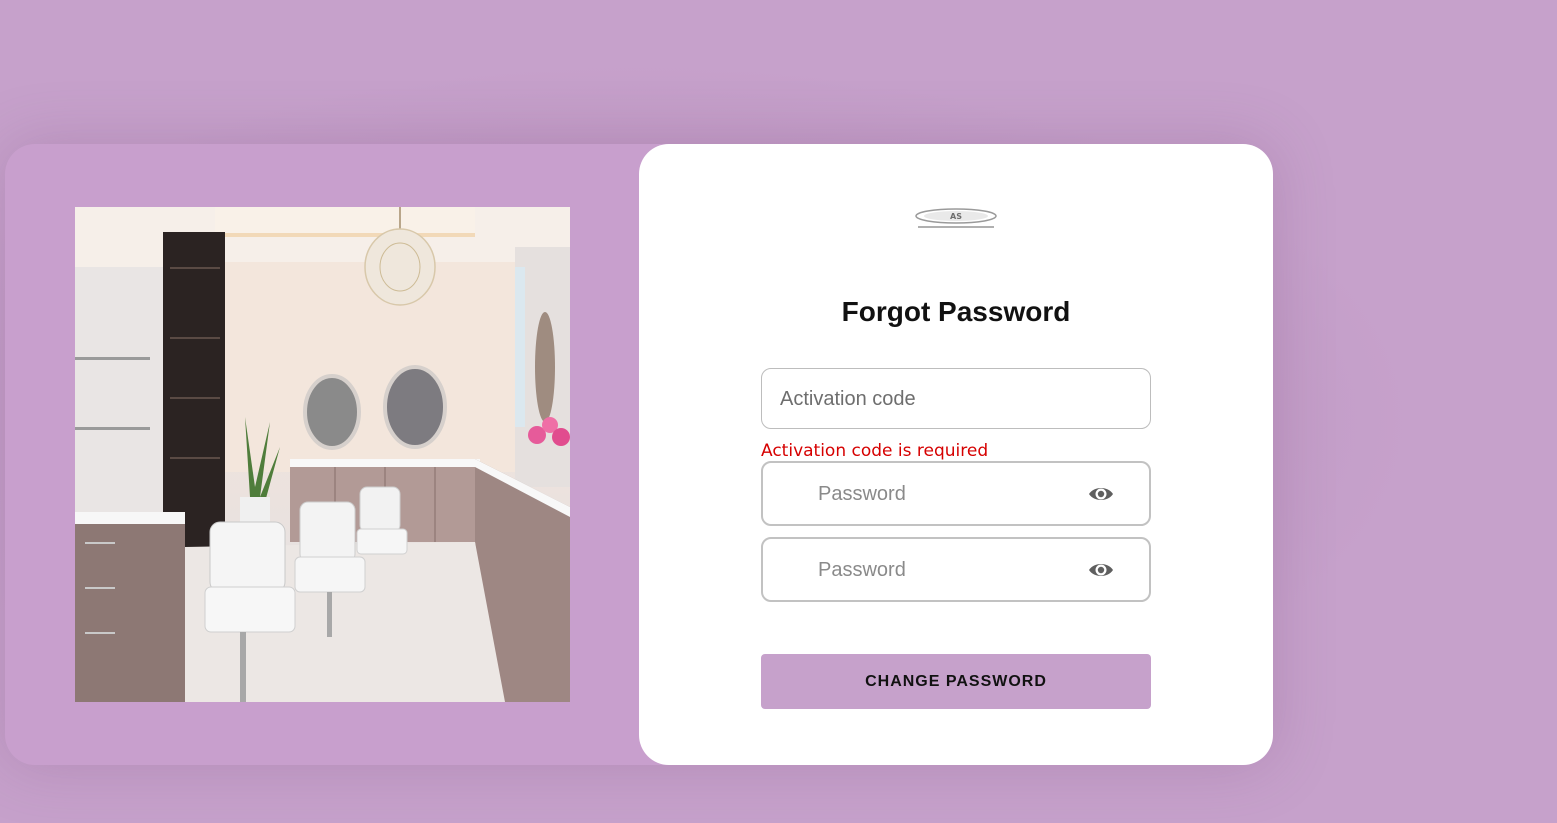 The width and height of the screenshot is (1557, 823). Describe the element at coordinates (875, 451) in the screenshot. I see `activation-code-error: Activation code is required` at that location.